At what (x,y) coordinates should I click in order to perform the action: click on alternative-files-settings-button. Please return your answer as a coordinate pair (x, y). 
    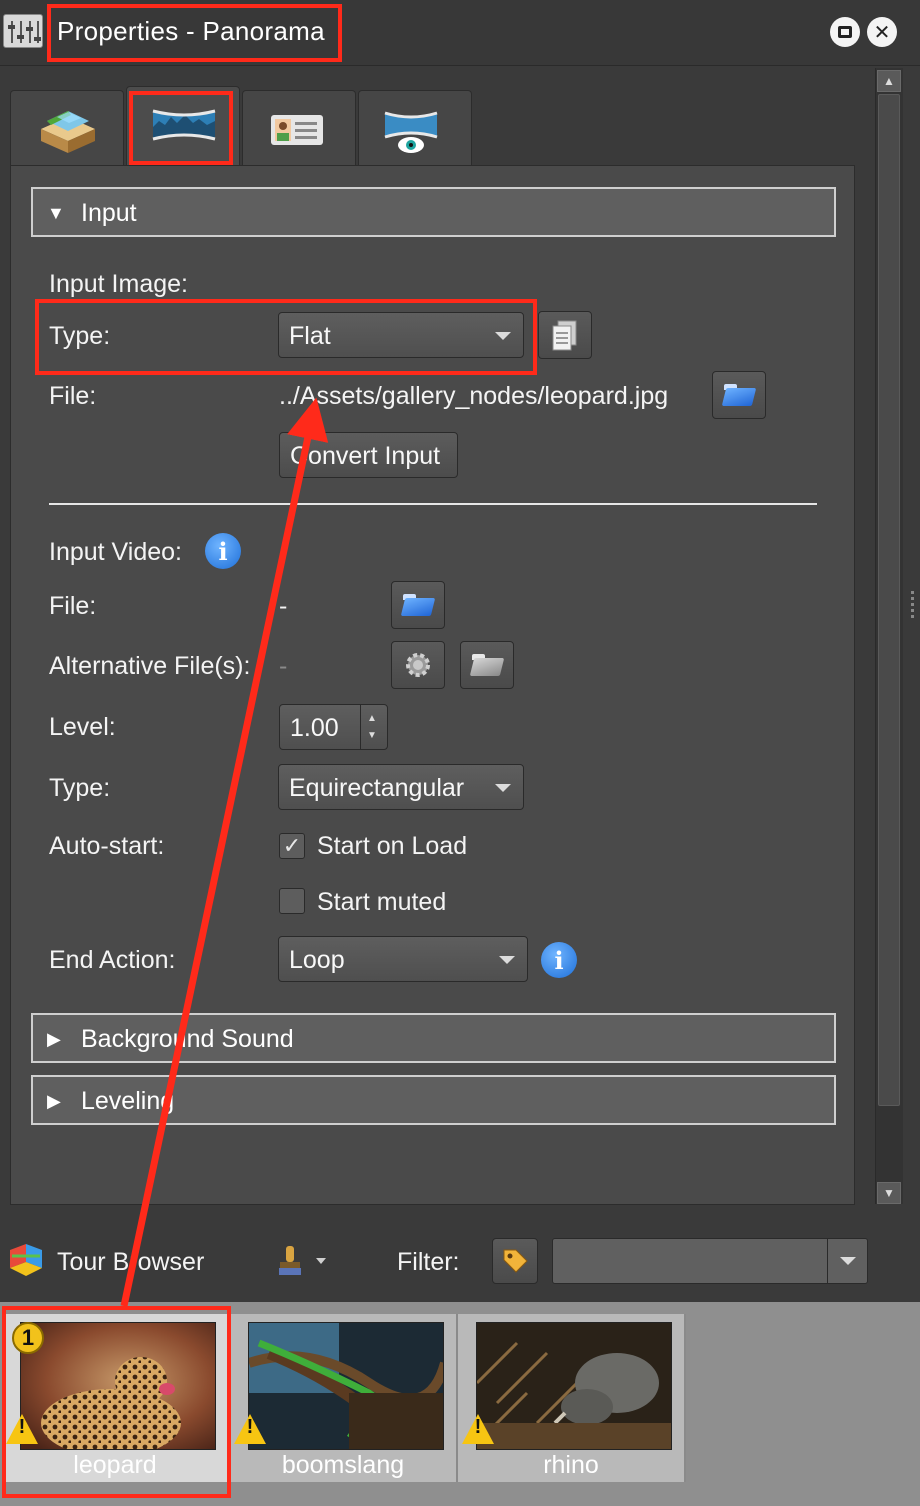
    Looking at the image, I should click on (418, 665).